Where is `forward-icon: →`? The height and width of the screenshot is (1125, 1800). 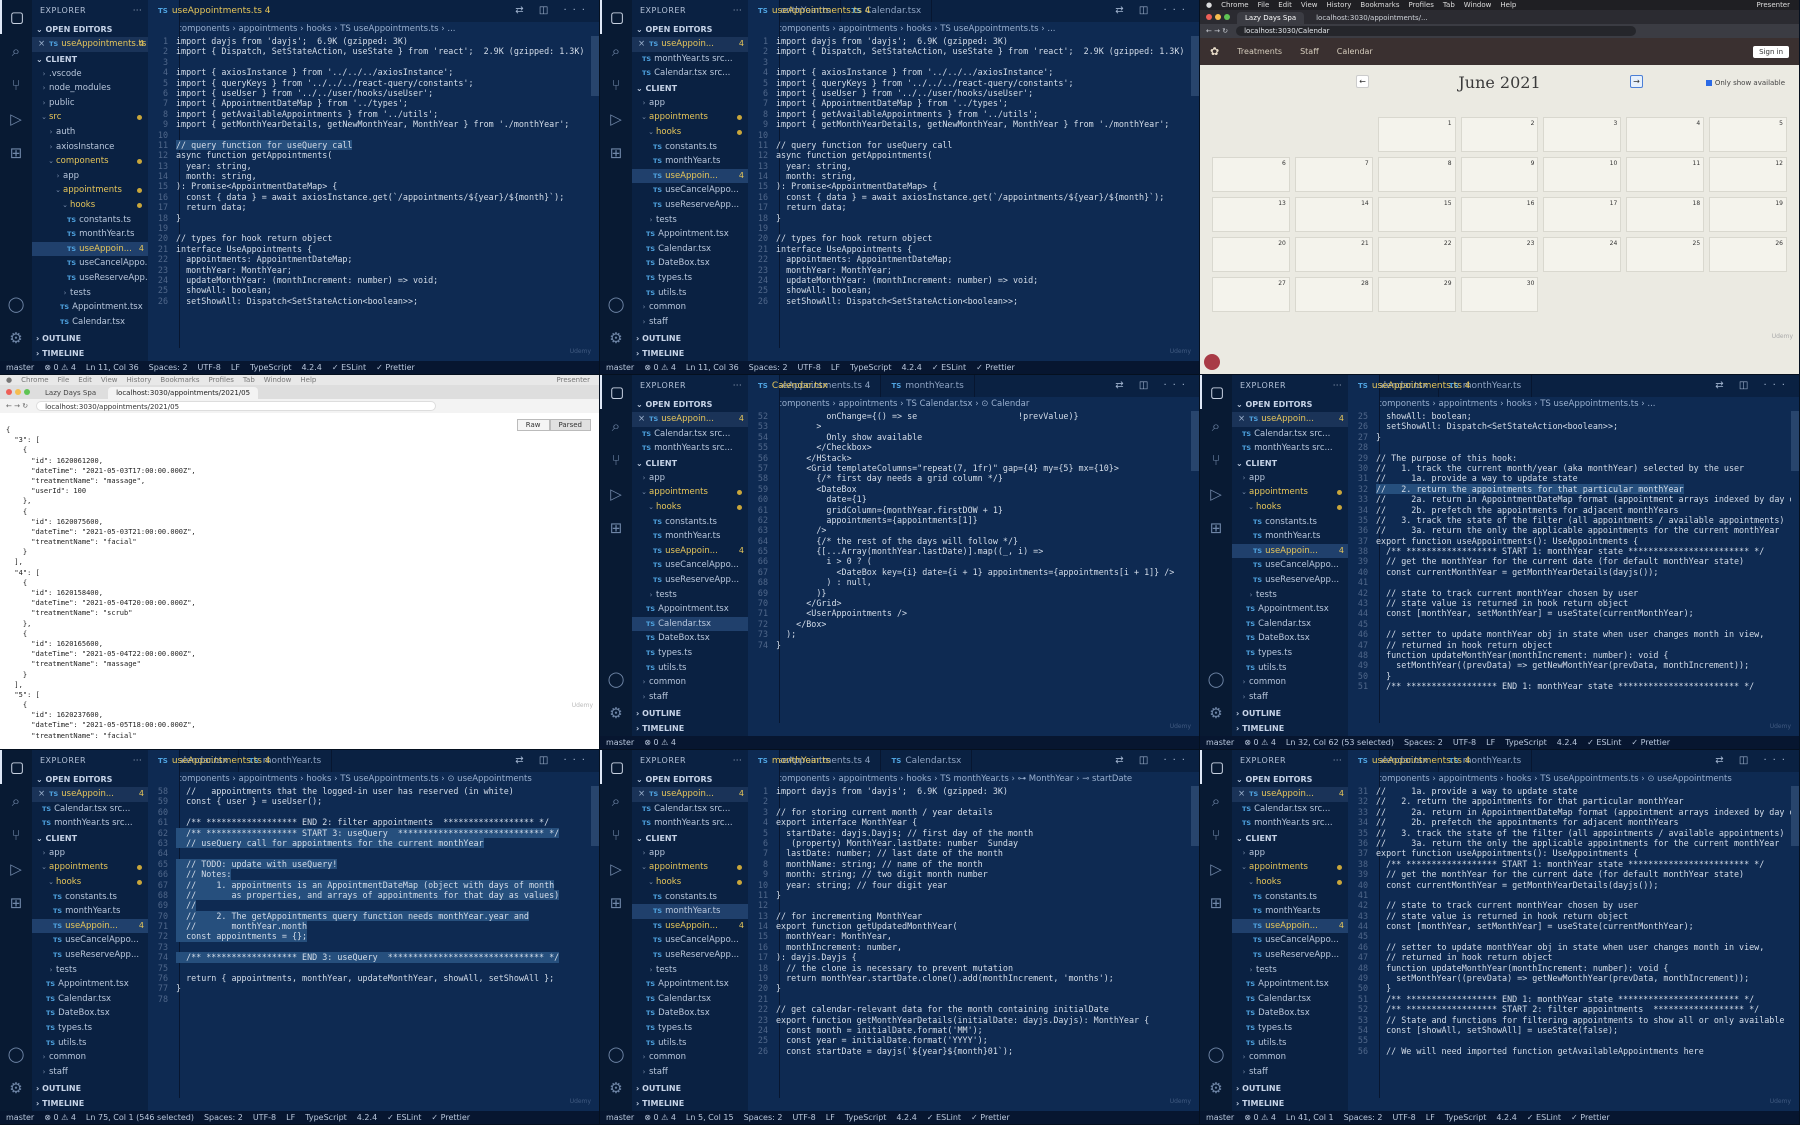
forward-icon: → is located at coordinates (17, 406).